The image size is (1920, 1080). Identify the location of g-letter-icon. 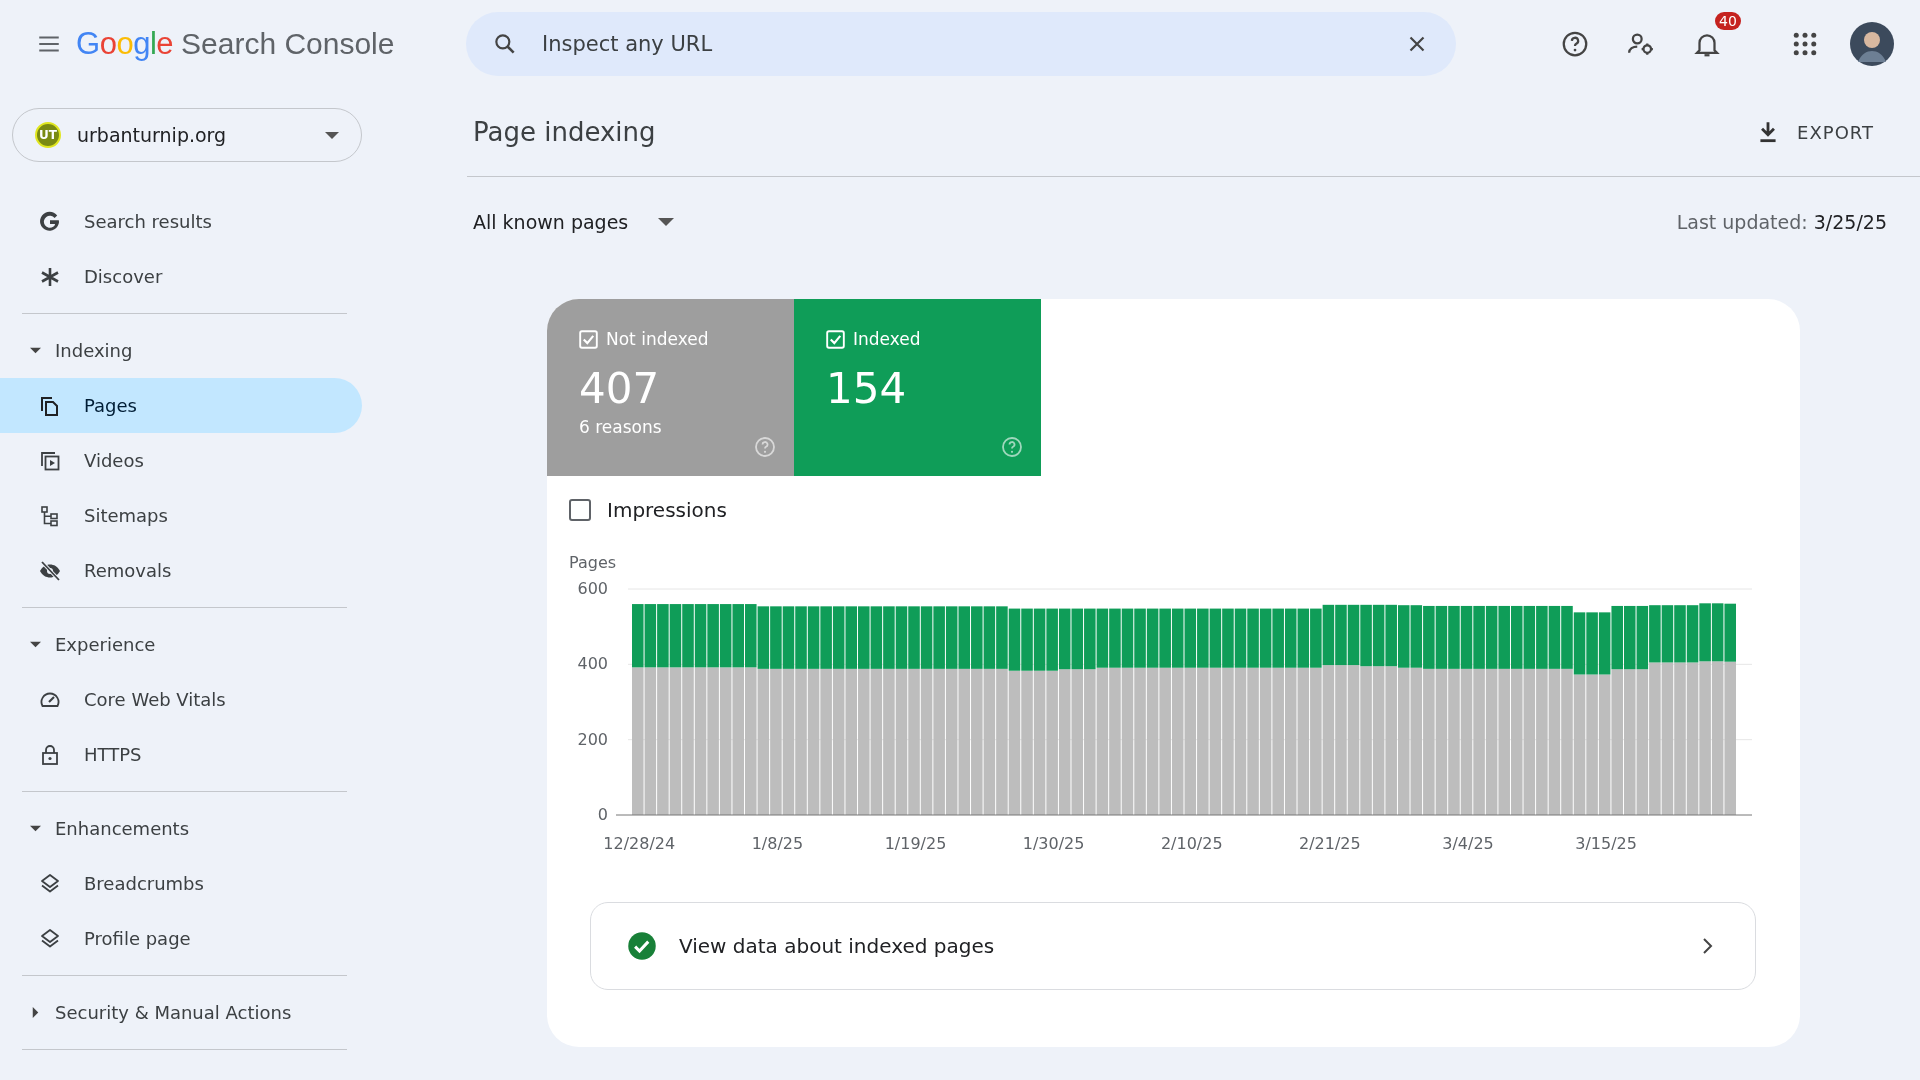
(50, 221).